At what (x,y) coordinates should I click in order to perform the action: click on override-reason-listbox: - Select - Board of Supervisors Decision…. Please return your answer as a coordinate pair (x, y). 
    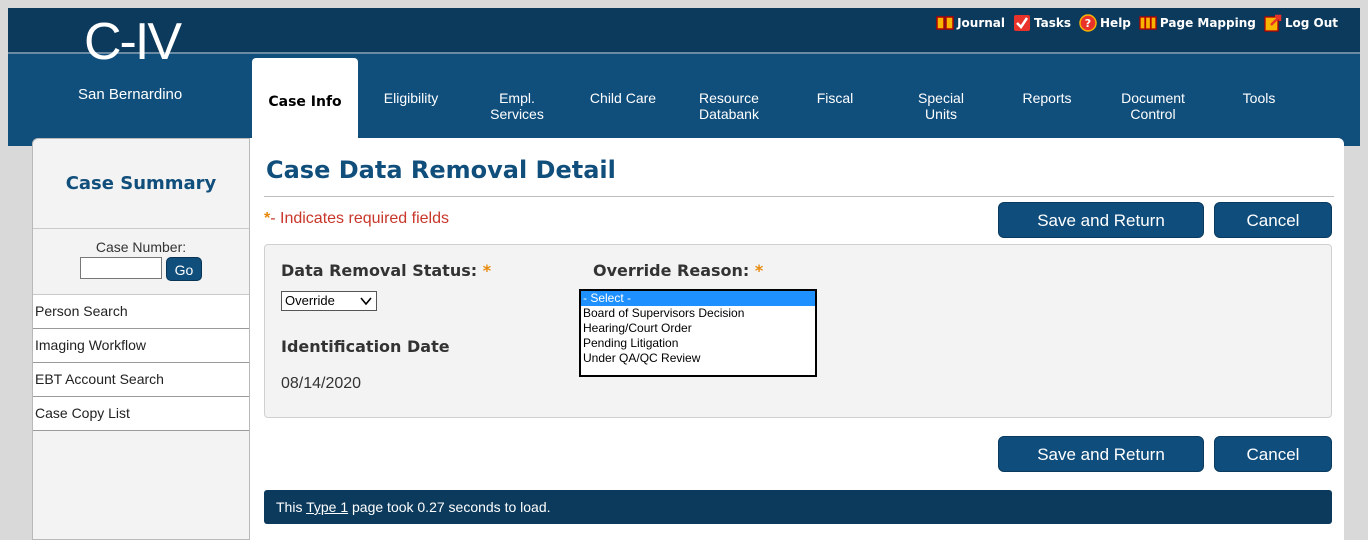
    Looking at the image, I should click on (698, 333).